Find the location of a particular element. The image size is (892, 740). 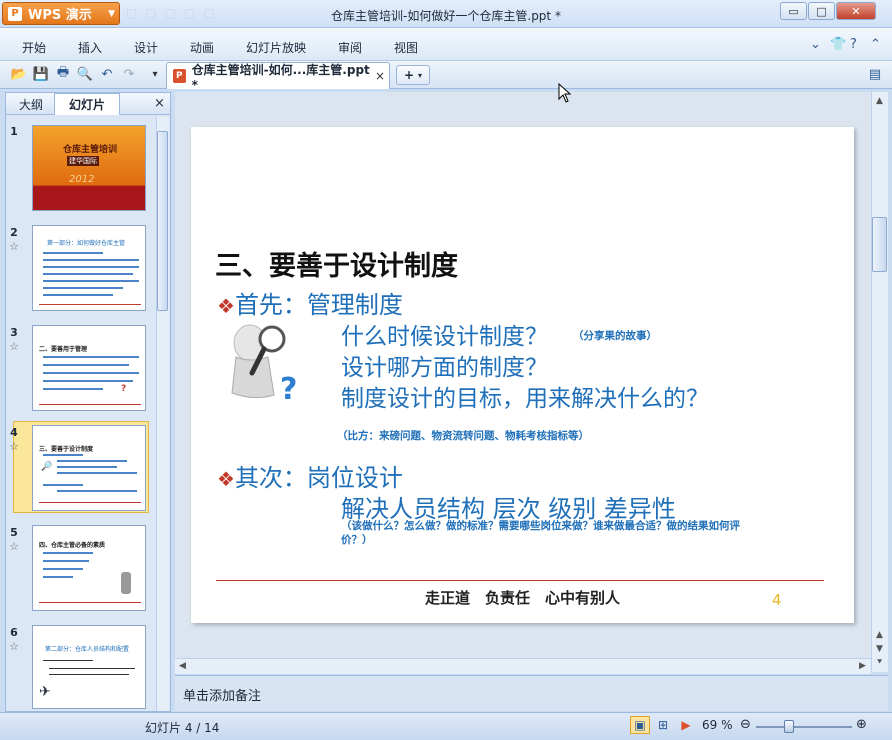

next-page-icon: ⯆ is located at coordinates (879, 663).